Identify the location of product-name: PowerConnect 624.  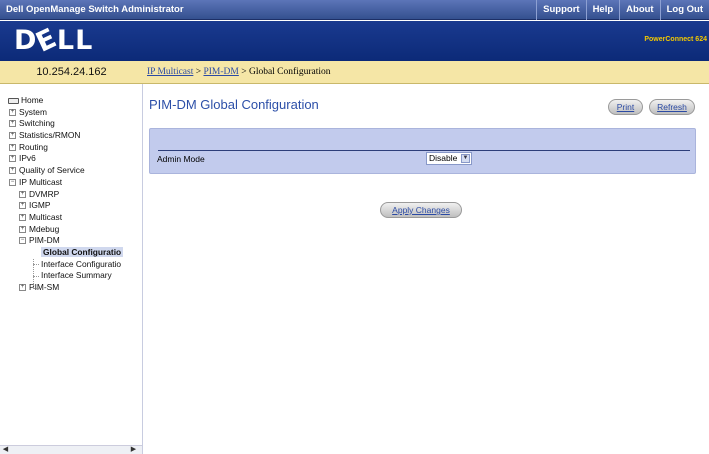
(675, 39).